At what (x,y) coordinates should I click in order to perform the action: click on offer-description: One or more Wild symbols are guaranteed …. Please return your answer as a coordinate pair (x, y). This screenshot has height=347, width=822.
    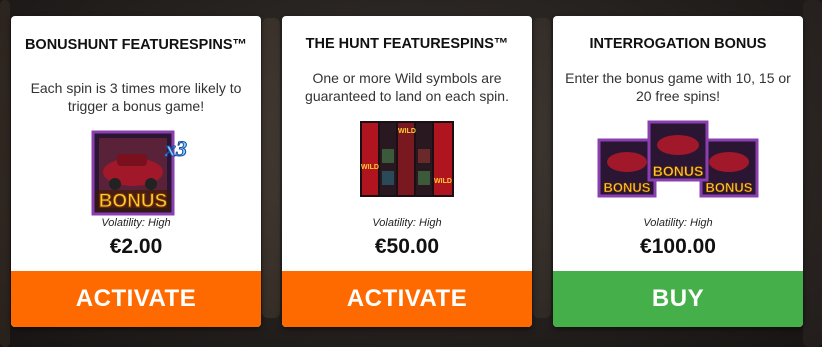
    Looking at the image, I should click on (407, 87).